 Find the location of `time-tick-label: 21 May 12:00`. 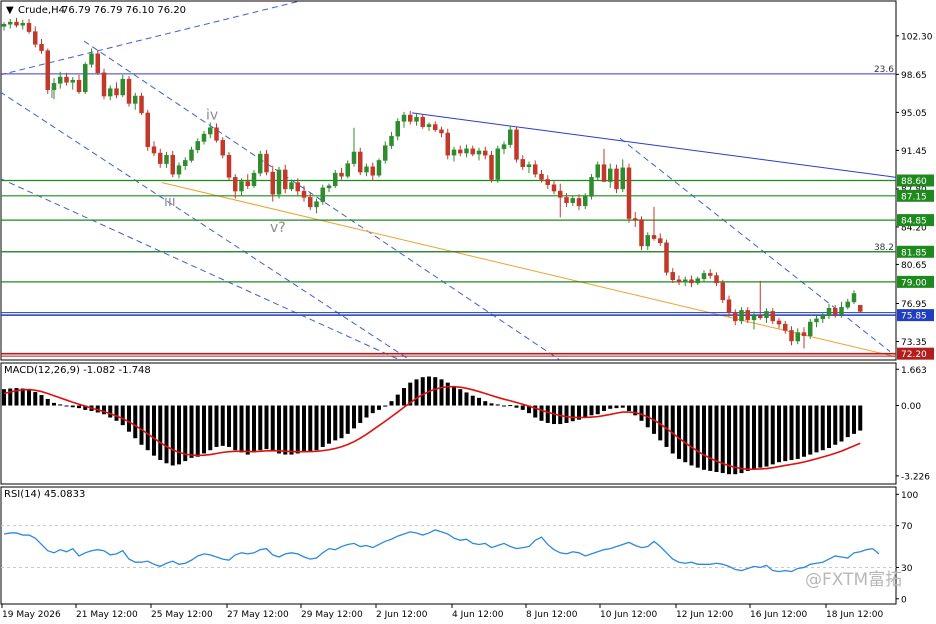

time-tick-label: 21 May 12:00 is located at coordinates (107, 615).